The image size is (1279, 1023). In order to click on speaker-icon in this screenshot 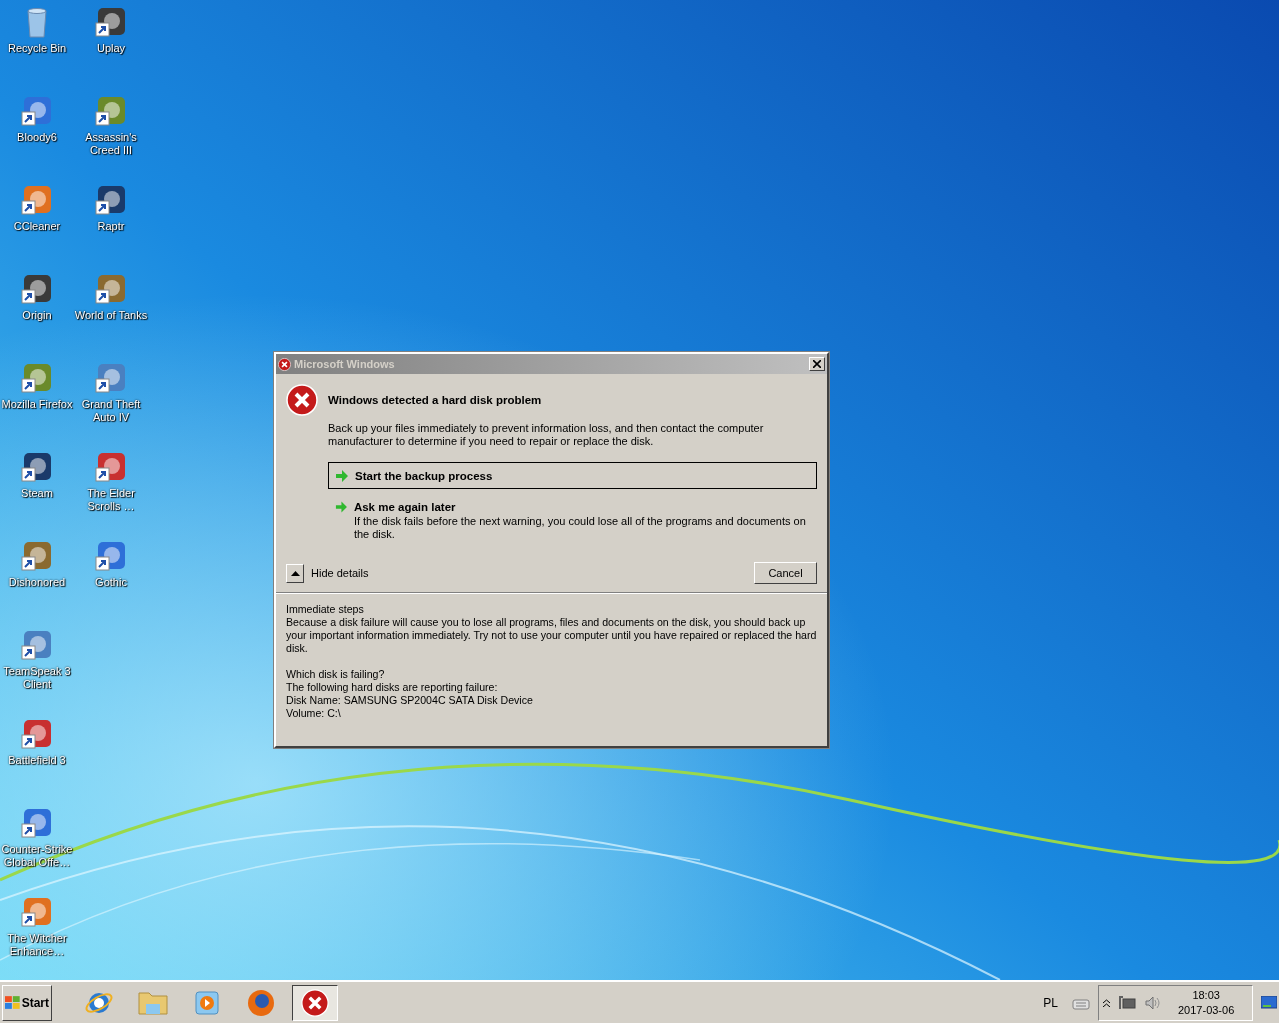, I will do `click(1152, 1002)`.